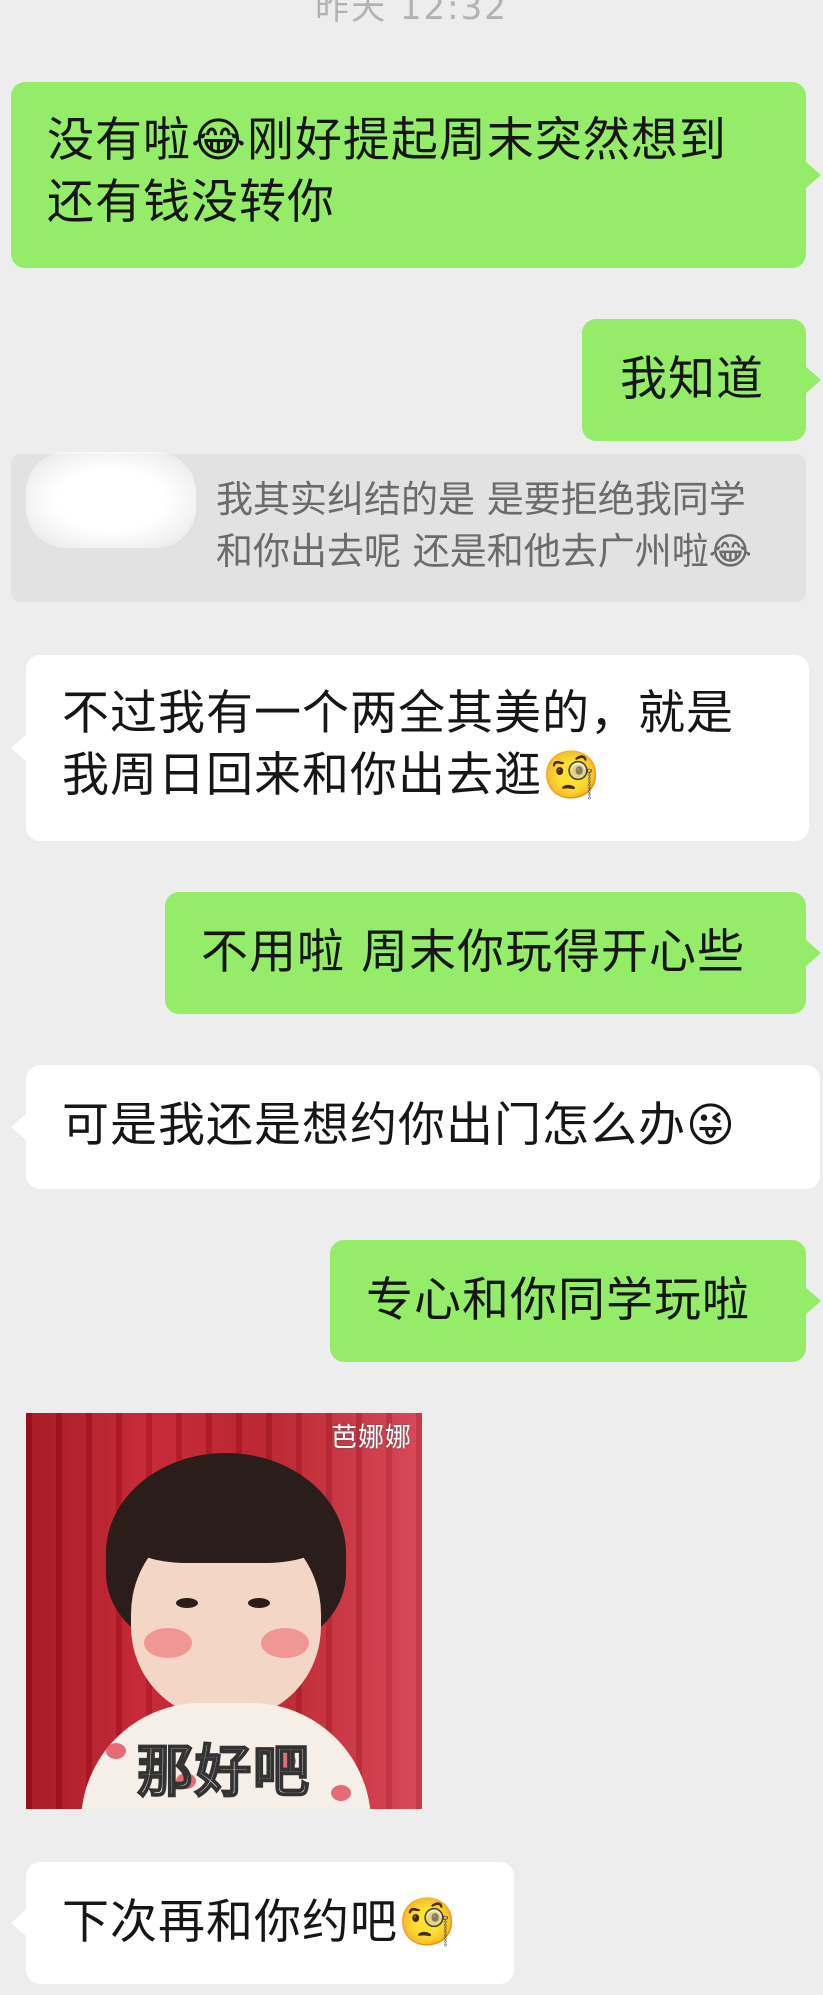 This screenshot has height=1995, width=823. What do you see at coordinates (411, 14) in the screenshot?
I see `message-timestamp: 昨天 12:32` at bounding box center [411, 14].